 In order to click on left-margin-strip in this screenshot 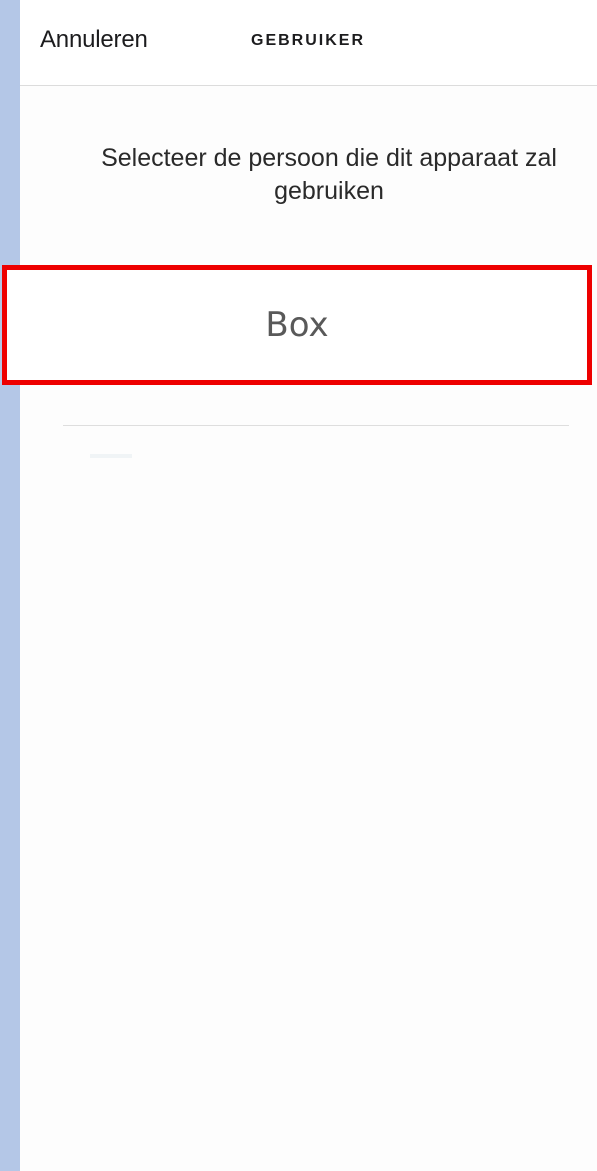, I will do `click(10, 585)`.